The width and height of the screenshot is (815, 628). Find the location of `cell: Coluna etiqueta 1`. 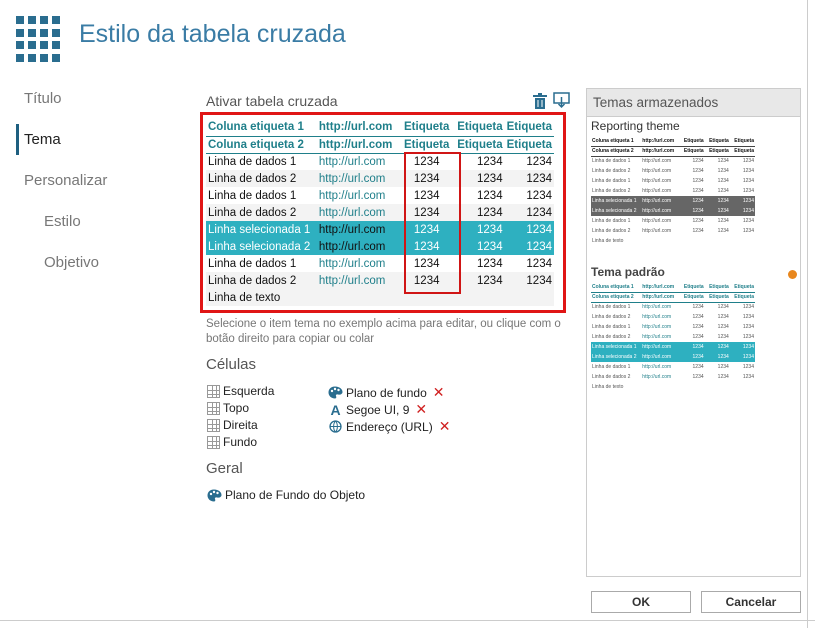

cell: Coluna etiqueta 1 is located at coordinates (616, 141).